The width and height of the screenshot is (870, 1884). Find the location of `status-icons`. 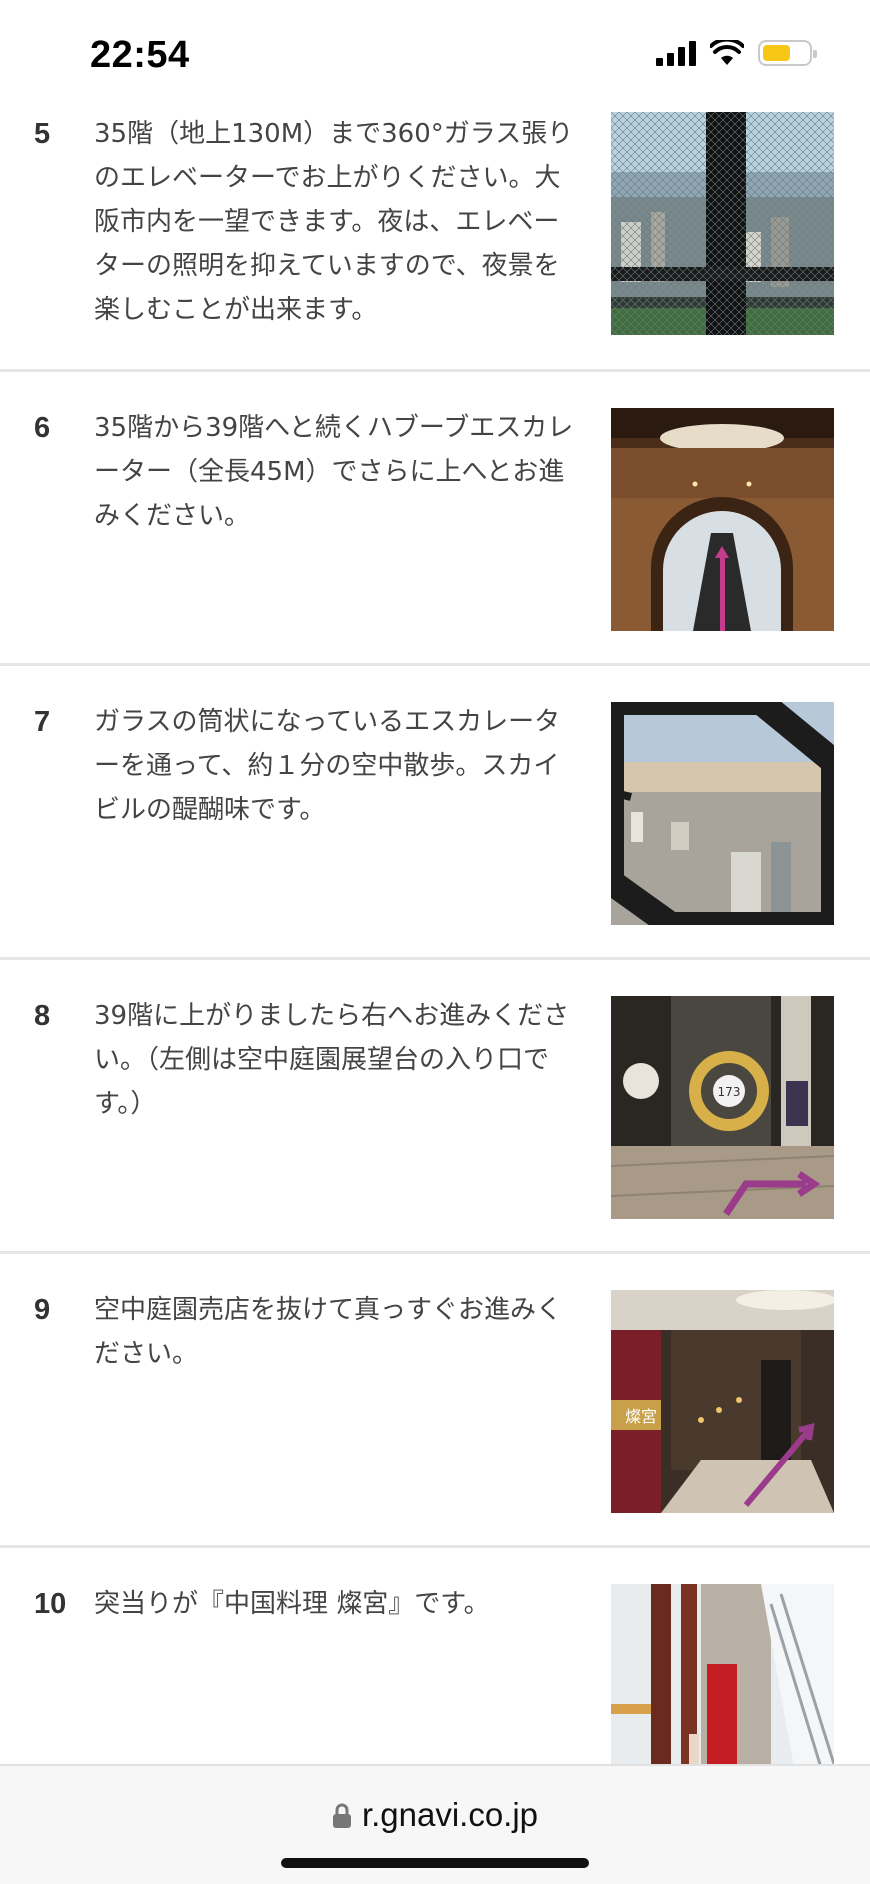

status-icons is located at coordinates (736, 53).